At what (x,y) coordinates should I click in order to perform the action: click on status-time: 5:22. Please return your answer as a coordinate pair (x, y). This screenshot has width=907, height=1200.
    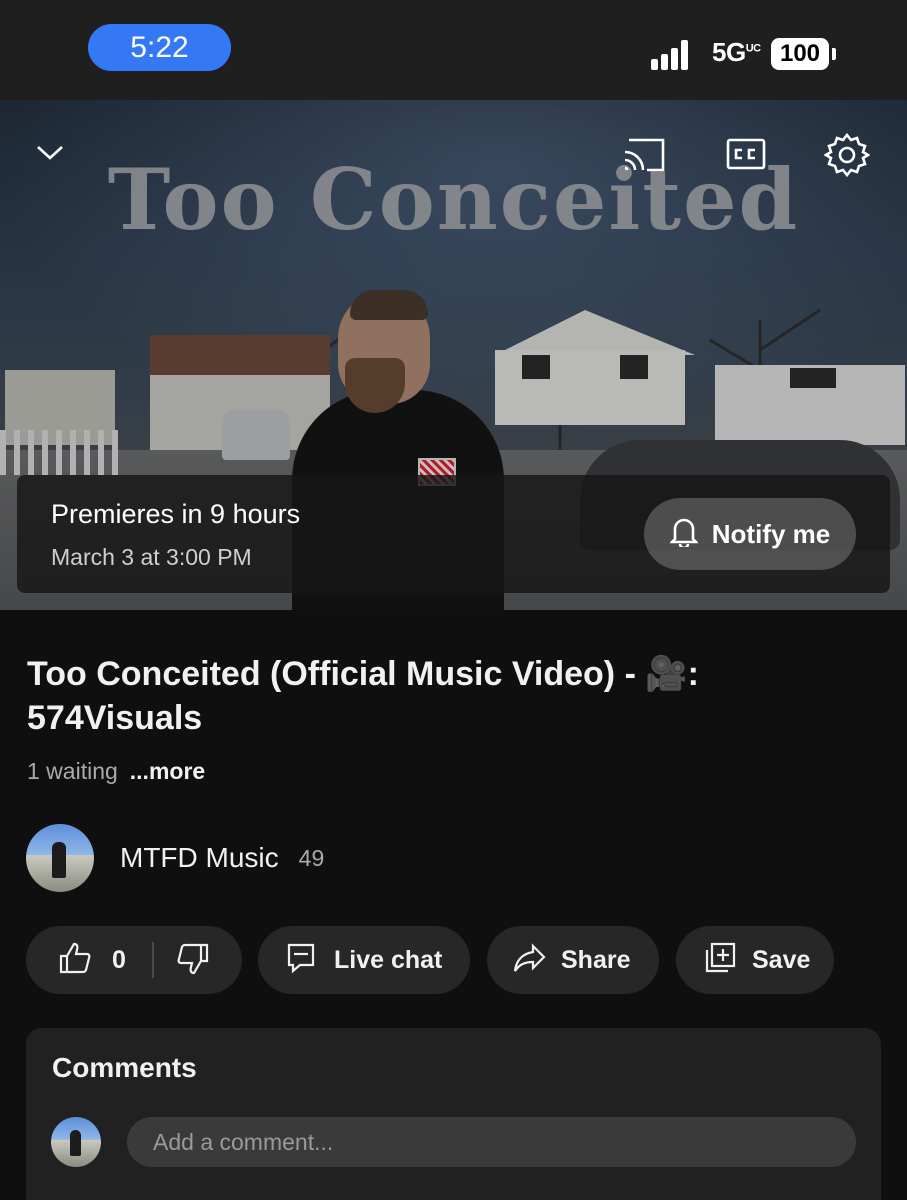
    Looking at the image, I should click on (159, 47).